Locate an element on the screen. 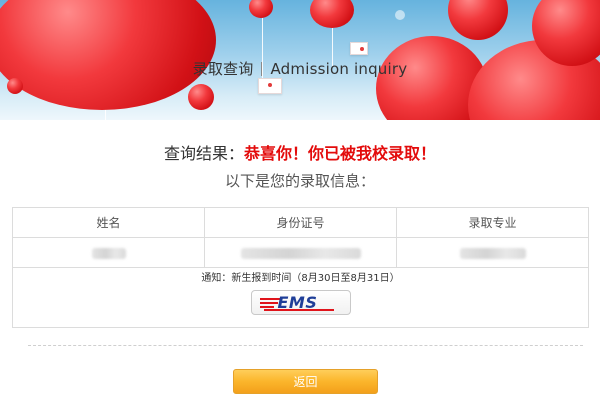 The image size is (600, 400). cell-name is located at coordinates (108, 252).